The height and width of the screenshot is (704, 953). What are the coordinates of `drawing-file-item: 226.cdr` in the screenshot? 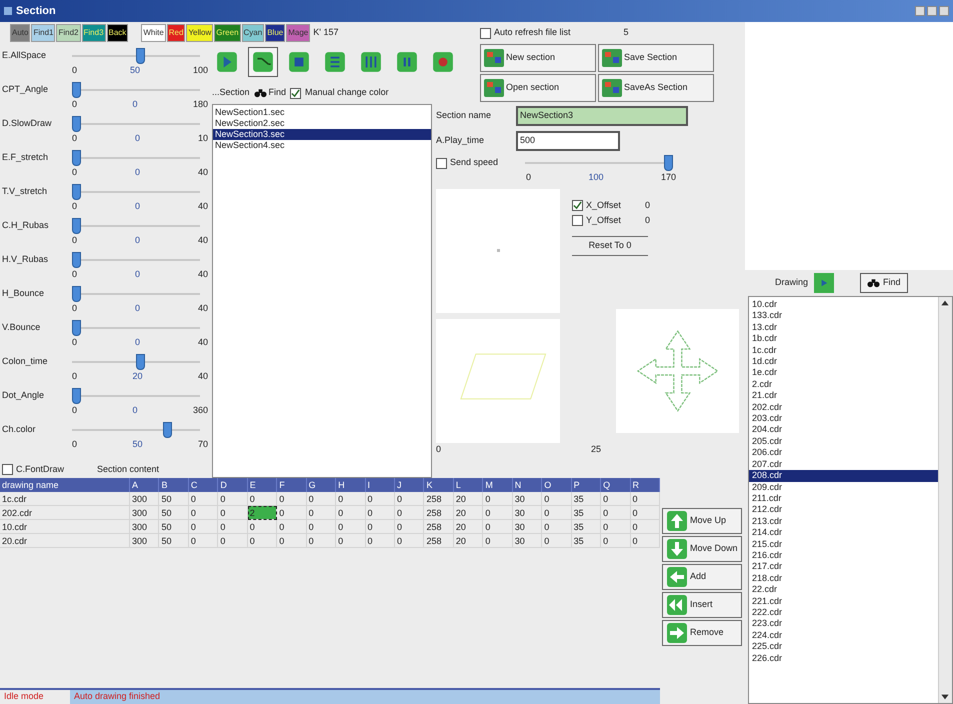 It's located at (843, 658).